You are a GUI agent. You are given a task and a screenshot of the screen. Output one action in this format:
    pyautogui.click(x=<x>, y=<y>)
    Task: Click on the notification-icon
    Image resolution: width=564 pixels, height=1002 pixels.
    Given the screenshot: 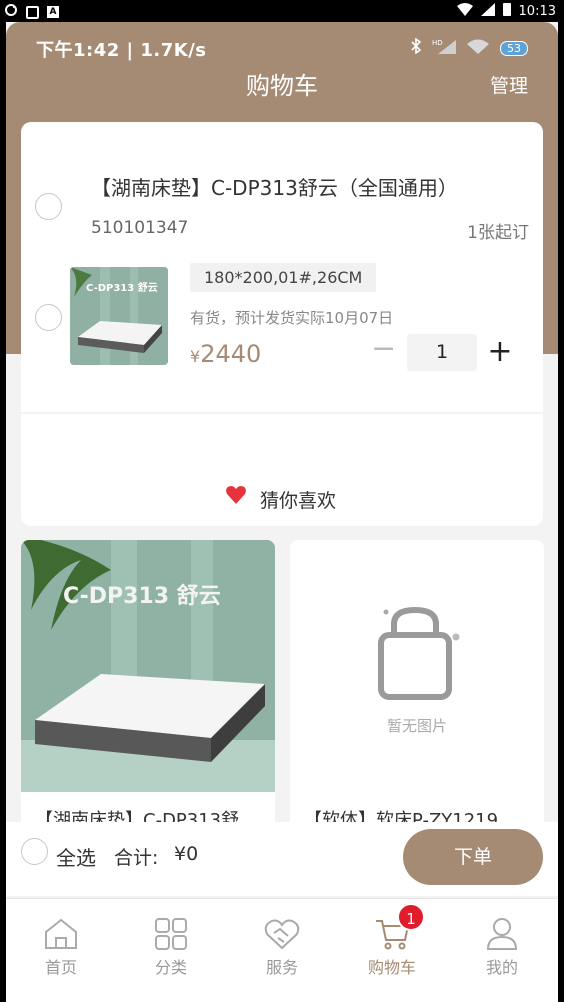 What is the action you would take?
    pyautogui.click(x=32, y=12)
    